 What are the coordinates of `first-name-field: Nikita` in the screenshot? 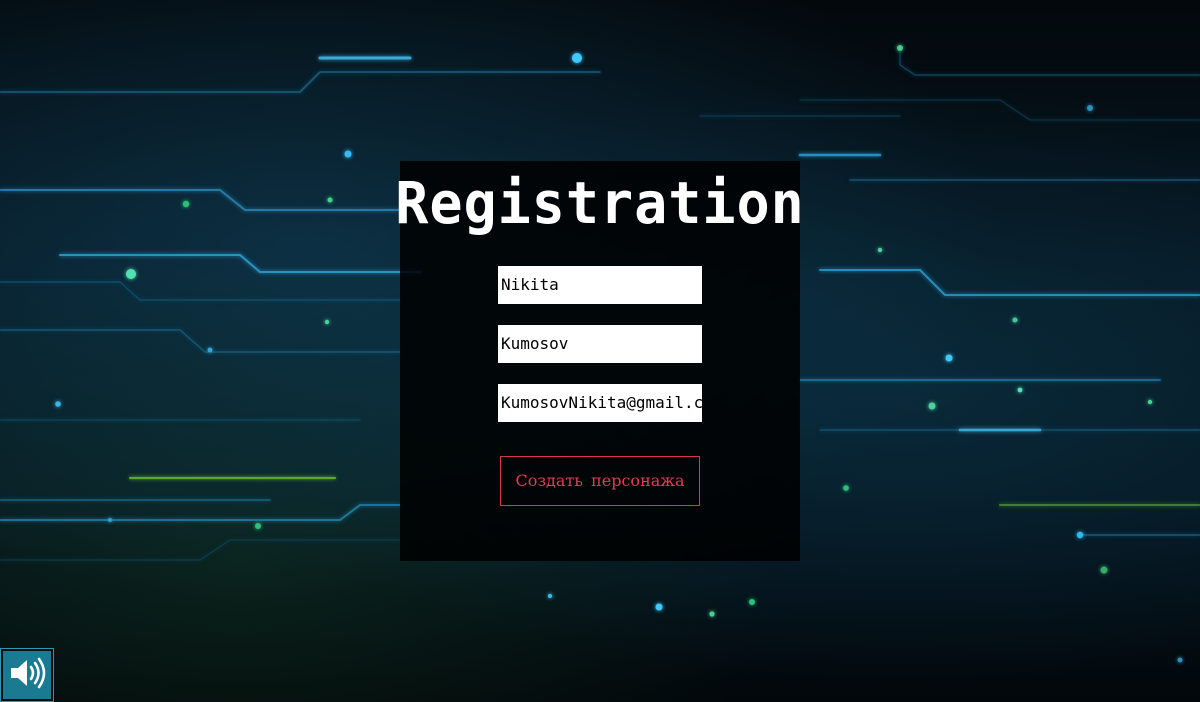 It's located at (600, 285).